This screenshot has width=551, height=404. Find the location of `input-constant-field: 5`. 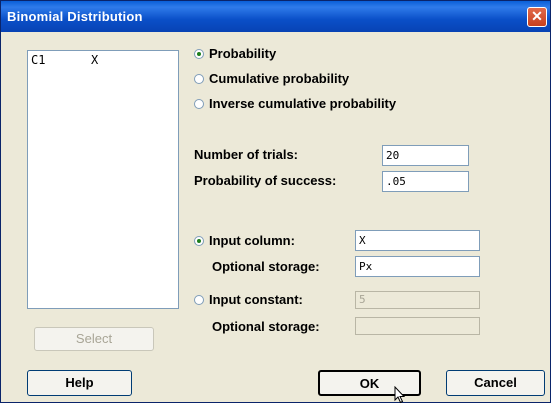

input-constant-field: 5 is located at coordinates (417, 300).